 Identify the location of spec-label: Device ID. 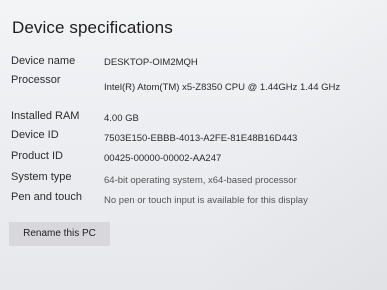
(35, 135).